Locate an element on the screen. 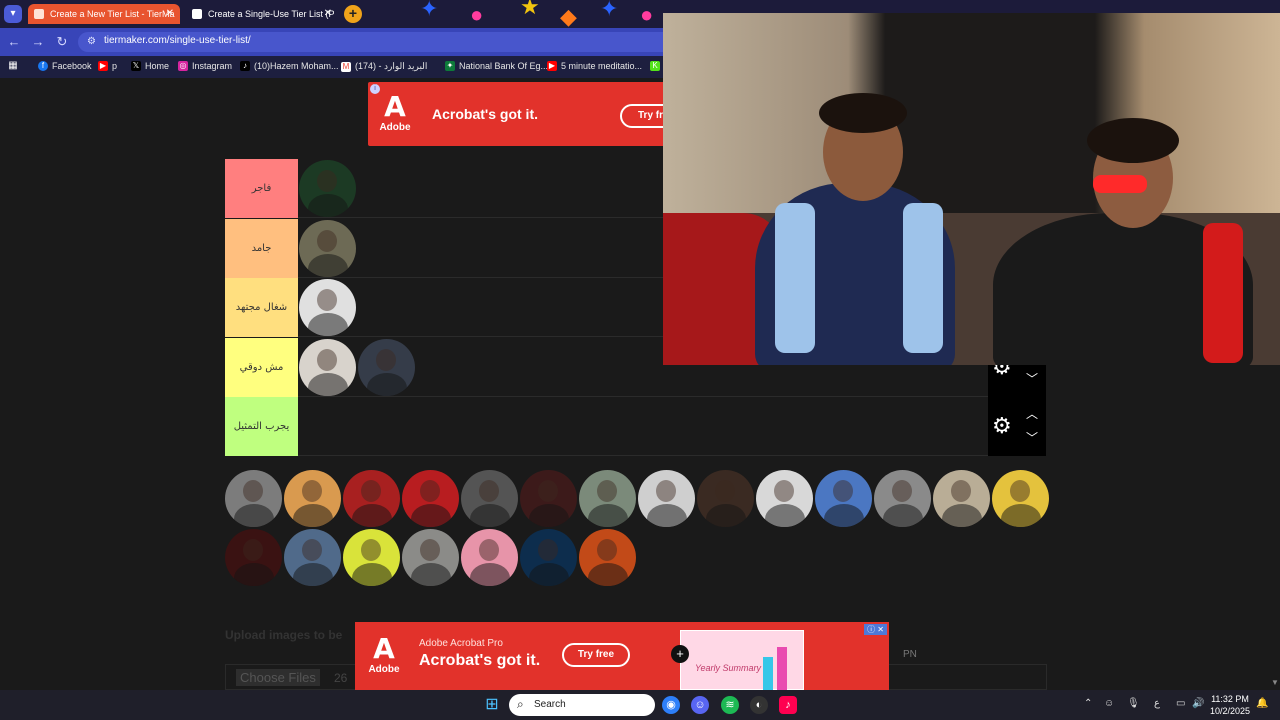  clock: 11:32 PM 10/2/2025 is located at coordinates (1230, 705).